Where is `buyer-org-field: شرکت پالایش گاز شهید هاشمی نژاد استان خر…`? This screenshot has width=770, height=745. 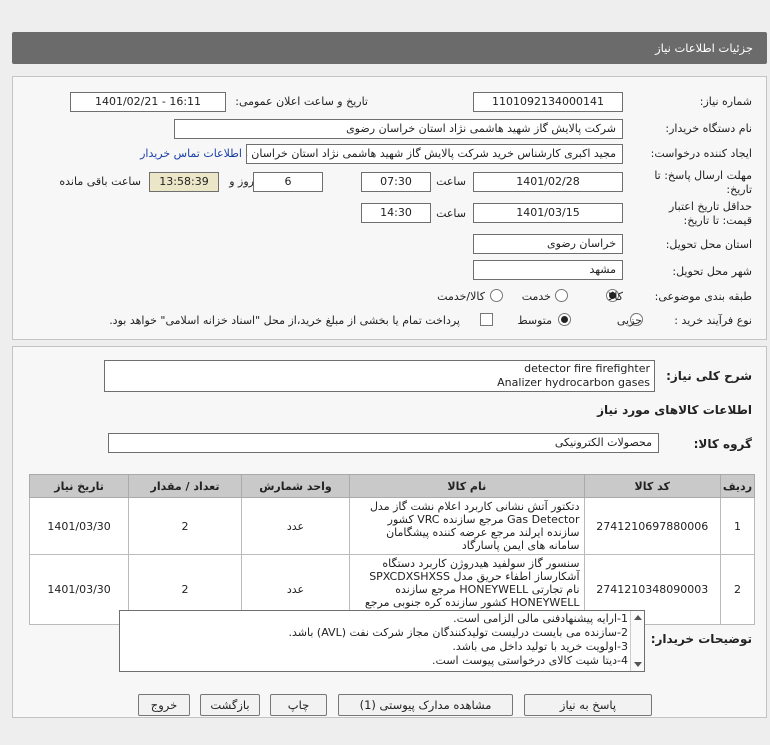 buyer-org-field: شرکت پالایش گاز شهید هاشمی نژاد استان خر… is located at coordinates (398, 129).